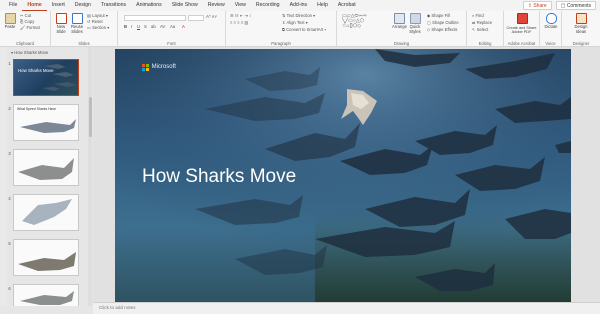 Image resolution: width=600 pixels, height=314 pixels. I want to click on quick-styles-button: Quick Styles, so click(415, 23).